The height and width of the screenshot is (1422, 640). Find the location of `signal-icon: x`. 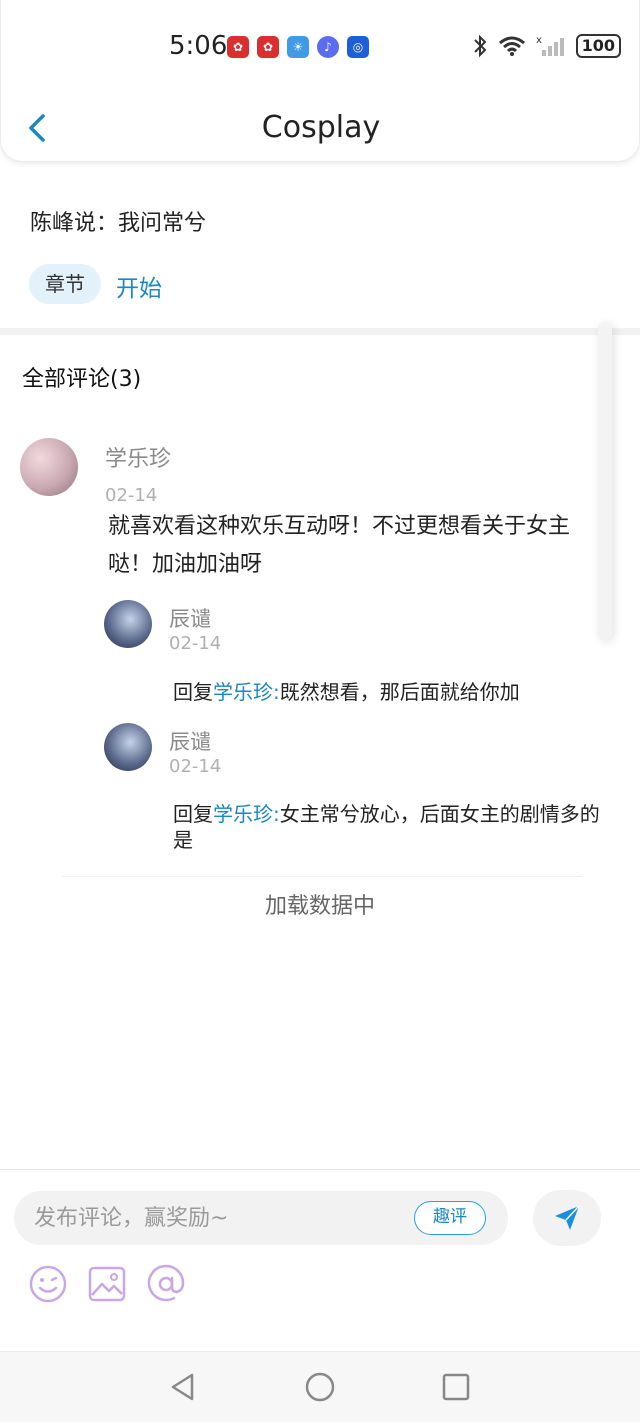

signal-icon: x is located at coordinates (550, 45).